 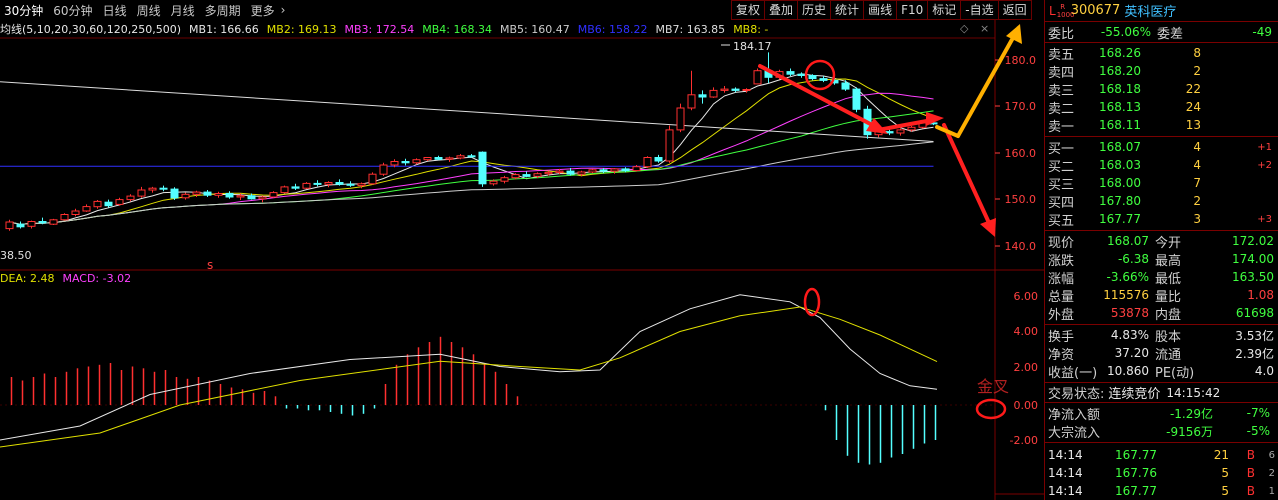 What do you see at coordinates (301, 29) in the screenshot?
I see `ma-legend-item: MB2: 169.13` at bounding box center [301, 29].